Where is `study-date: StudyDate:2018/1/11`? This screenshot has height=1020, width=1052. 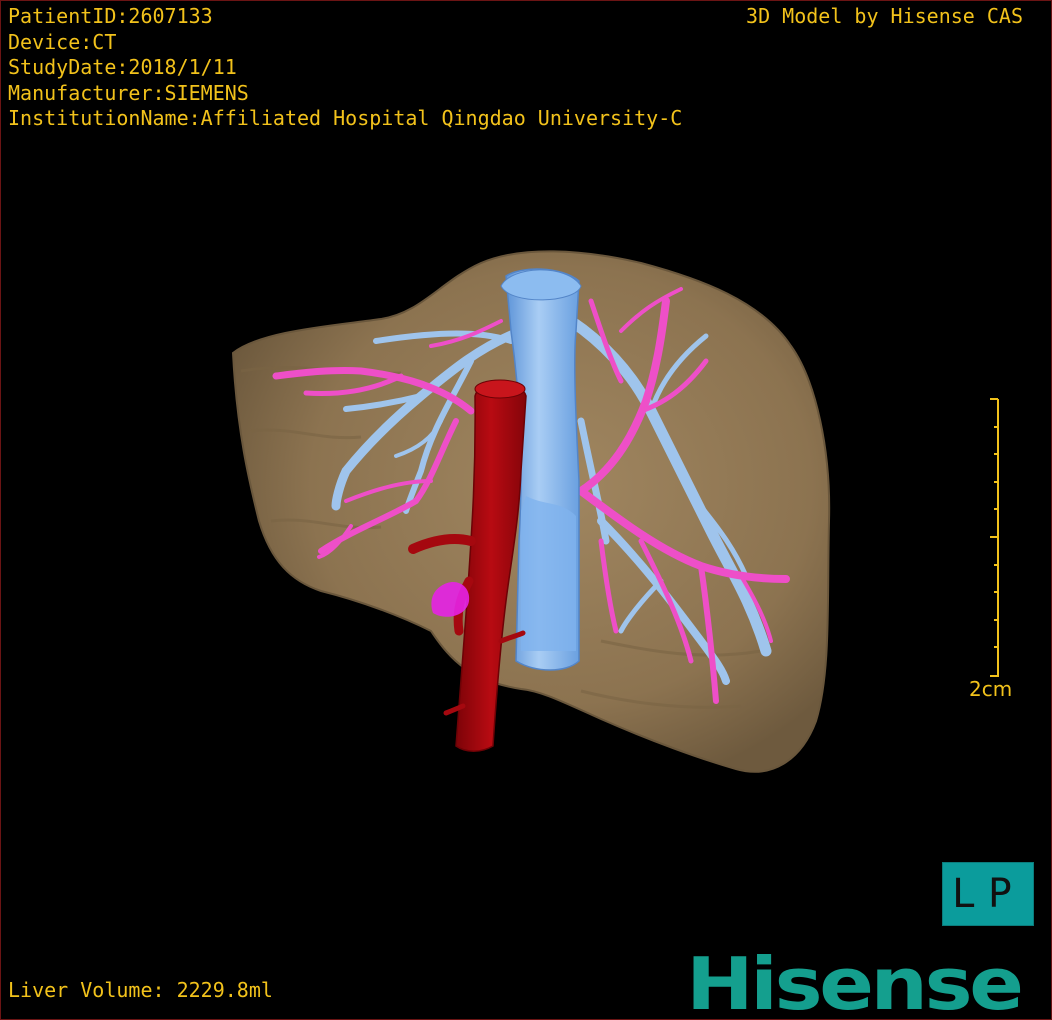
study-date: StudyDate:2018/1/11 is located at coordinates (122, 67).